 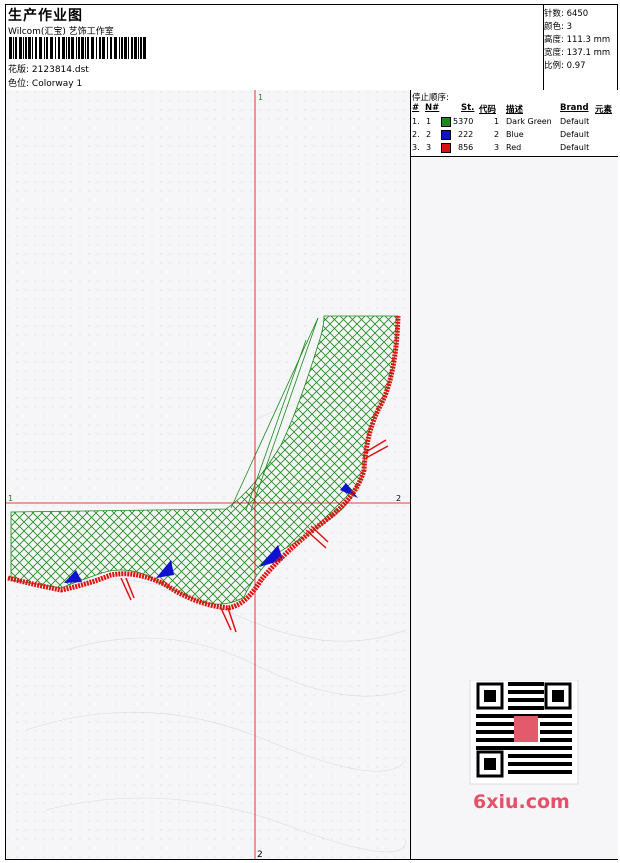 I want to click on stat-colors: 颜色: 3, so click(x=558, y=27).